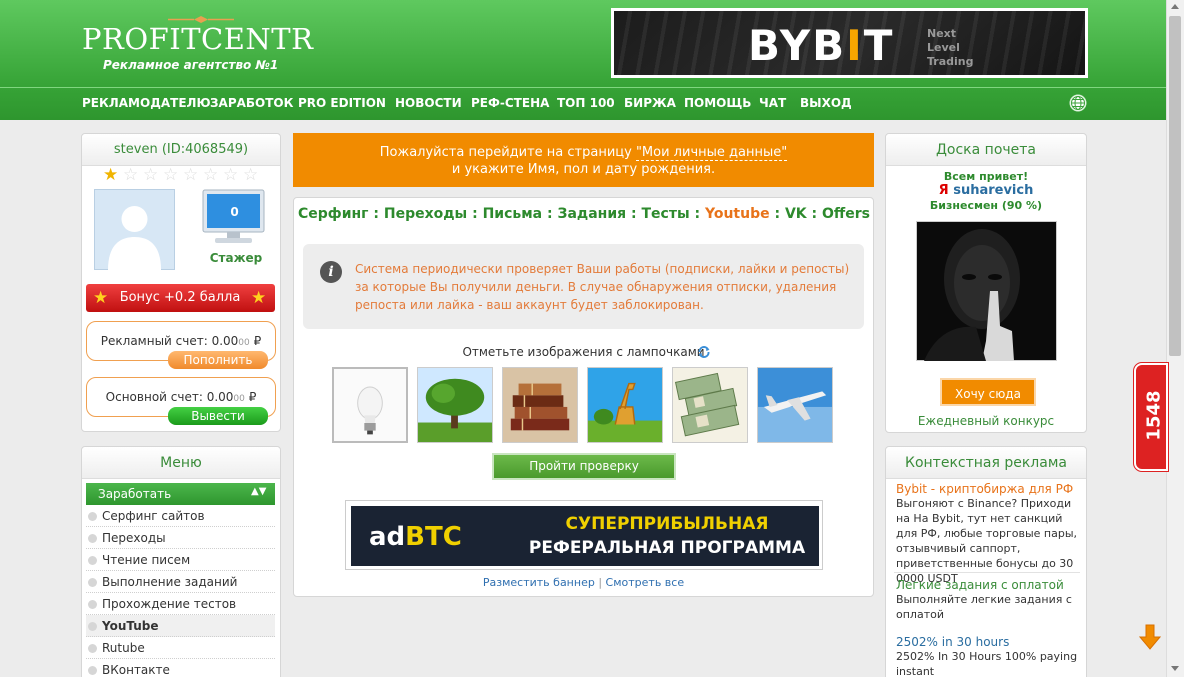 This screenshot has width=1184, height=677. Describe the element at coordinates (987, 572) in the screenshot. I see `ad-divider` at that location.